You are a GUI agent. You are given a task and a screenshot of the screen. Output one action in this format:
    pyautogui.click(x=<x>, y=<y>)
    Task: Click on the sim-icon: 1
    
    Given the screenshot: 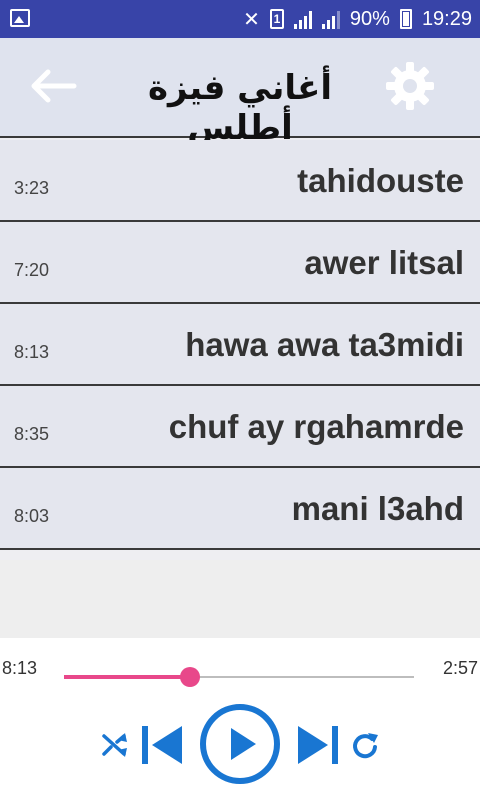 What is the action you would take?
    pyautogui.click(x=276, y=19)
    